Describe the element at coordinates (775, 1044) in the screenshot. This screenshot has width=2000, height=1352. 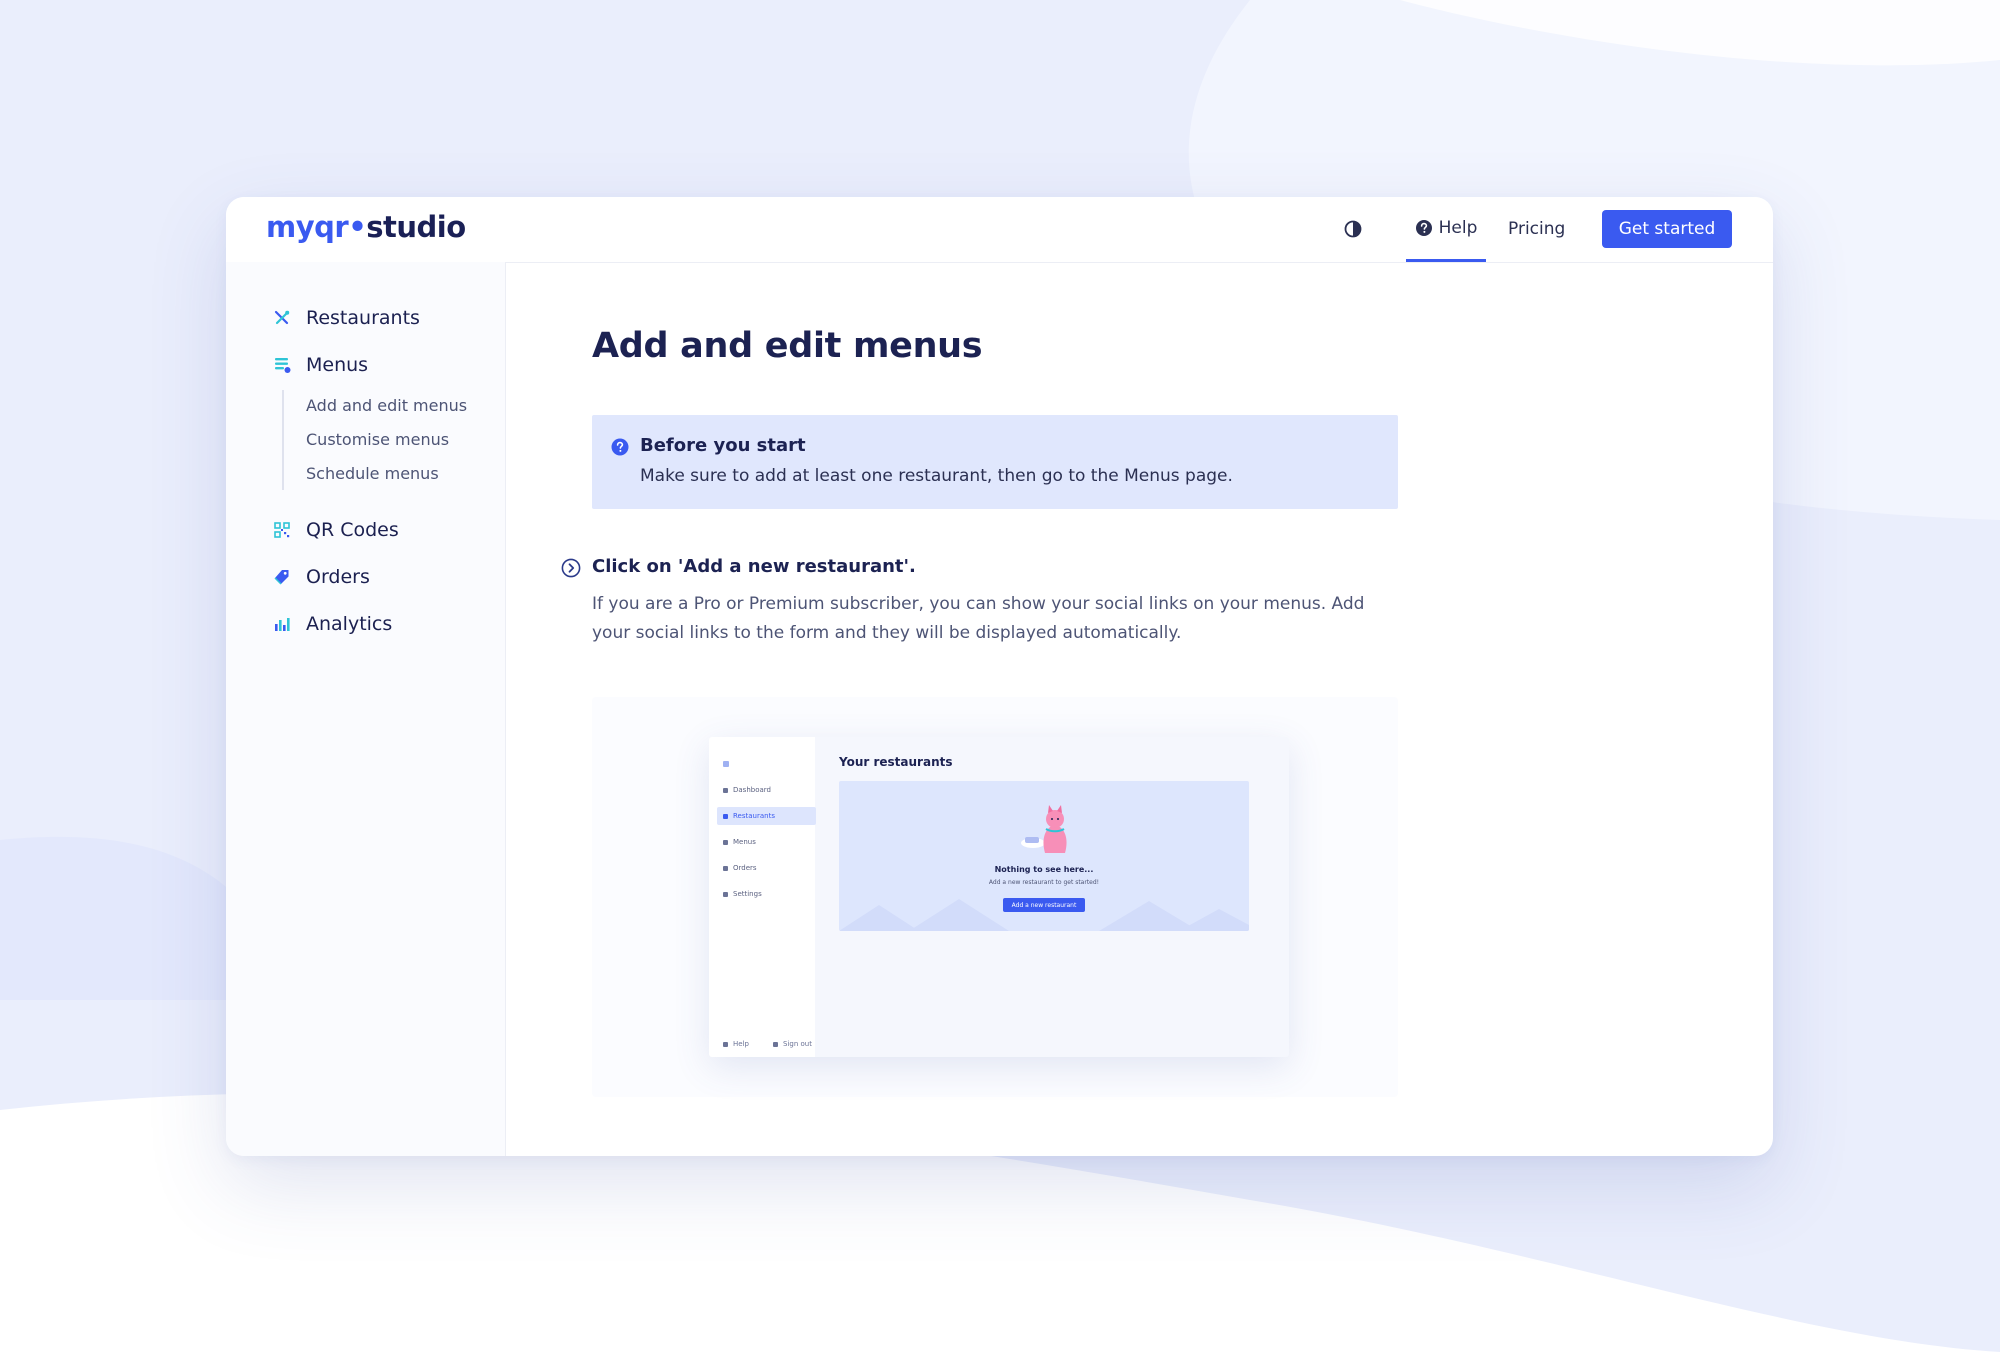
I see `sign-out-icon` at that location.